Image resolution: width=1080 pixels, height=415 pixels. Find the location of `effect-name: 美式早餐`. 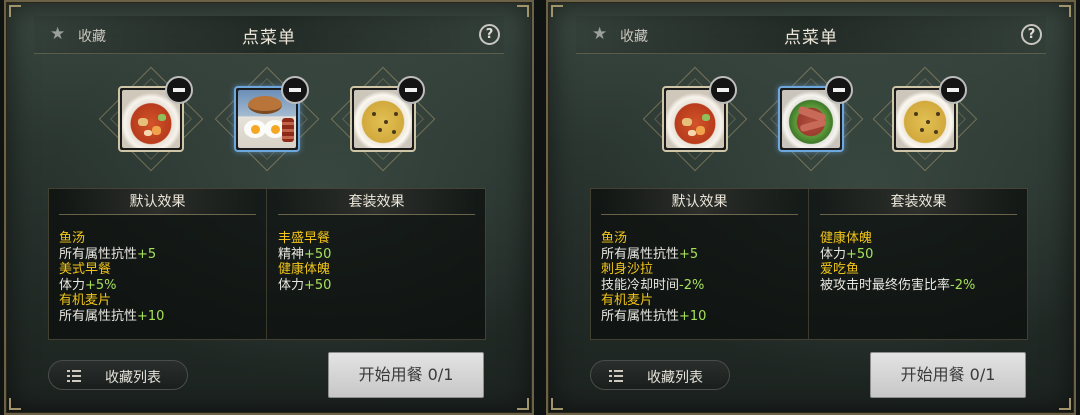

effect-name: 美式早餐 is located at coordinates (85, 269).